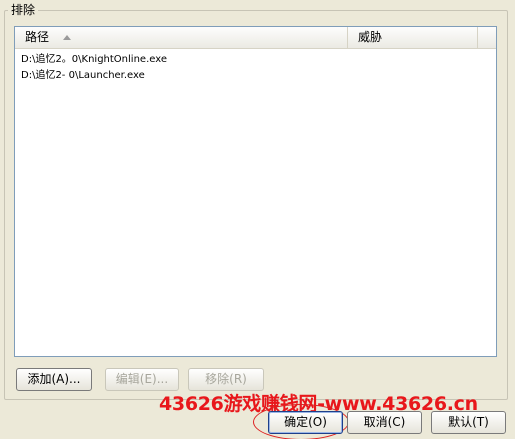 The width and height of the screenshot is (515, 439). I want to click on column-label-threat: 威胁, so click(370, 37).